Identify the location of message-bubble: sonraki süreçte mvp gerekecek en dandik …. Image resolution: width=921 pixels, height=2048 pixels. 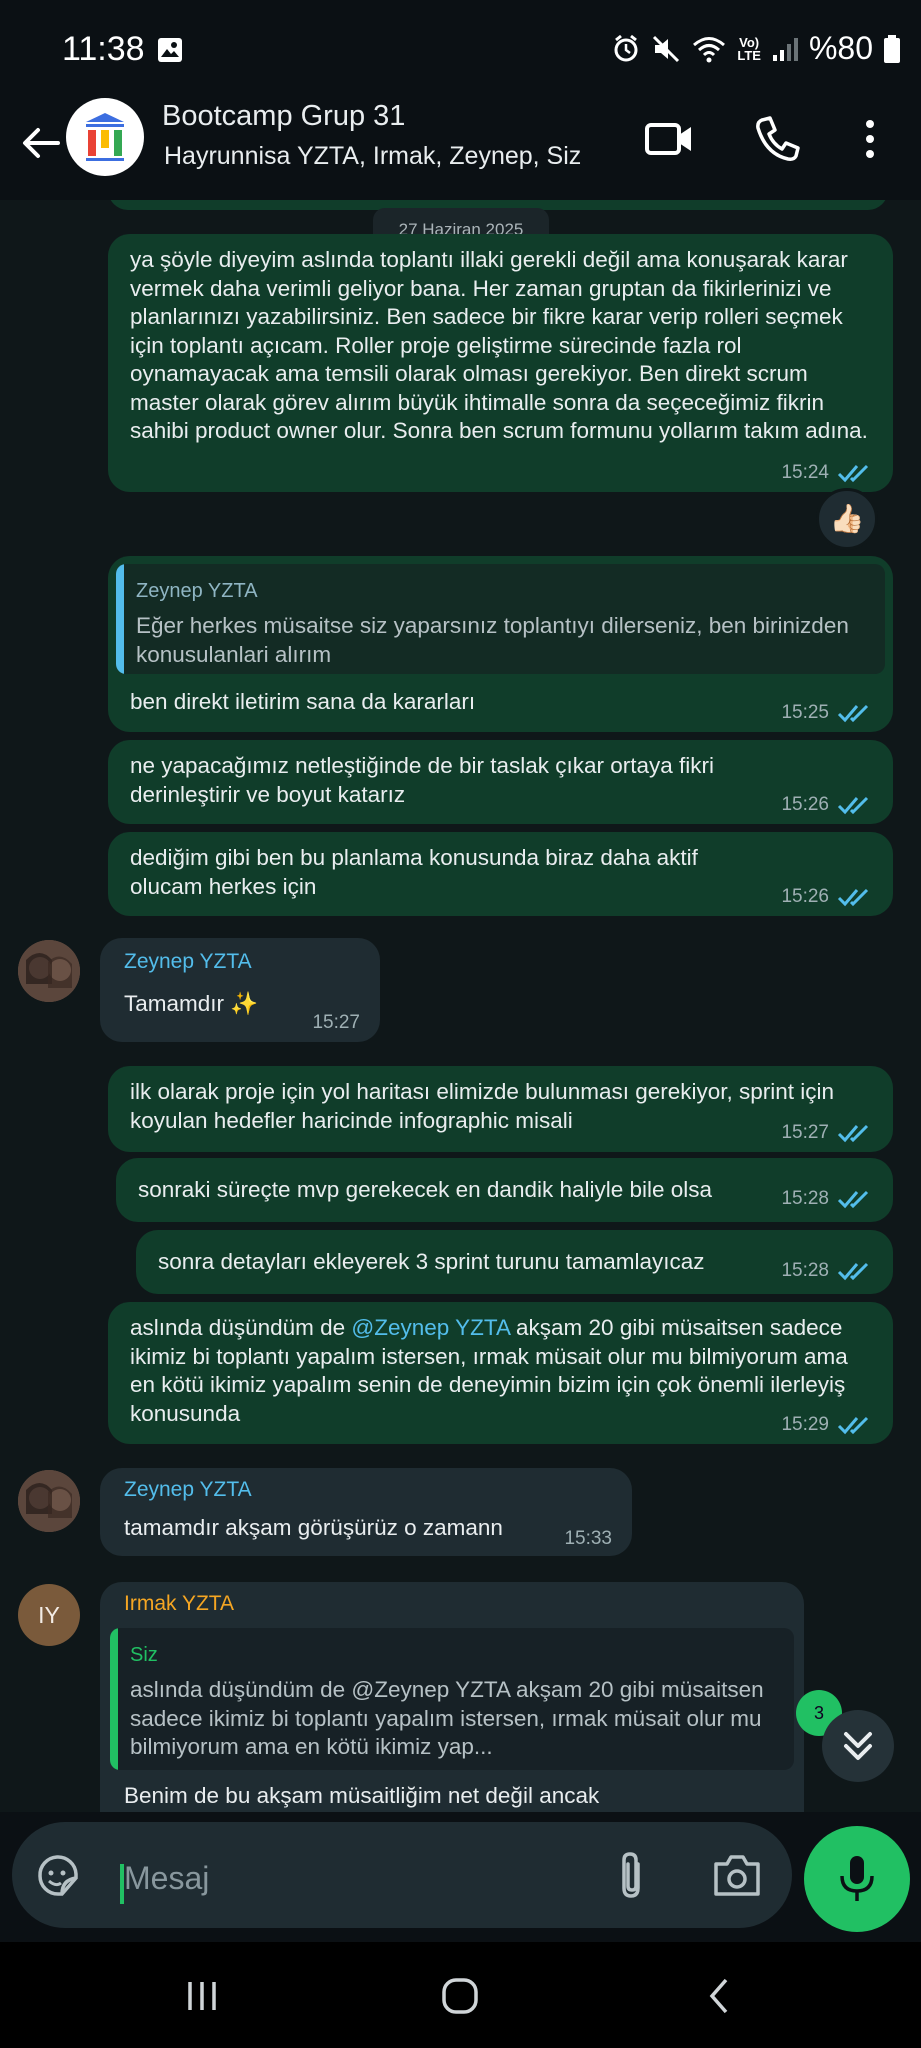
(504, 1190).